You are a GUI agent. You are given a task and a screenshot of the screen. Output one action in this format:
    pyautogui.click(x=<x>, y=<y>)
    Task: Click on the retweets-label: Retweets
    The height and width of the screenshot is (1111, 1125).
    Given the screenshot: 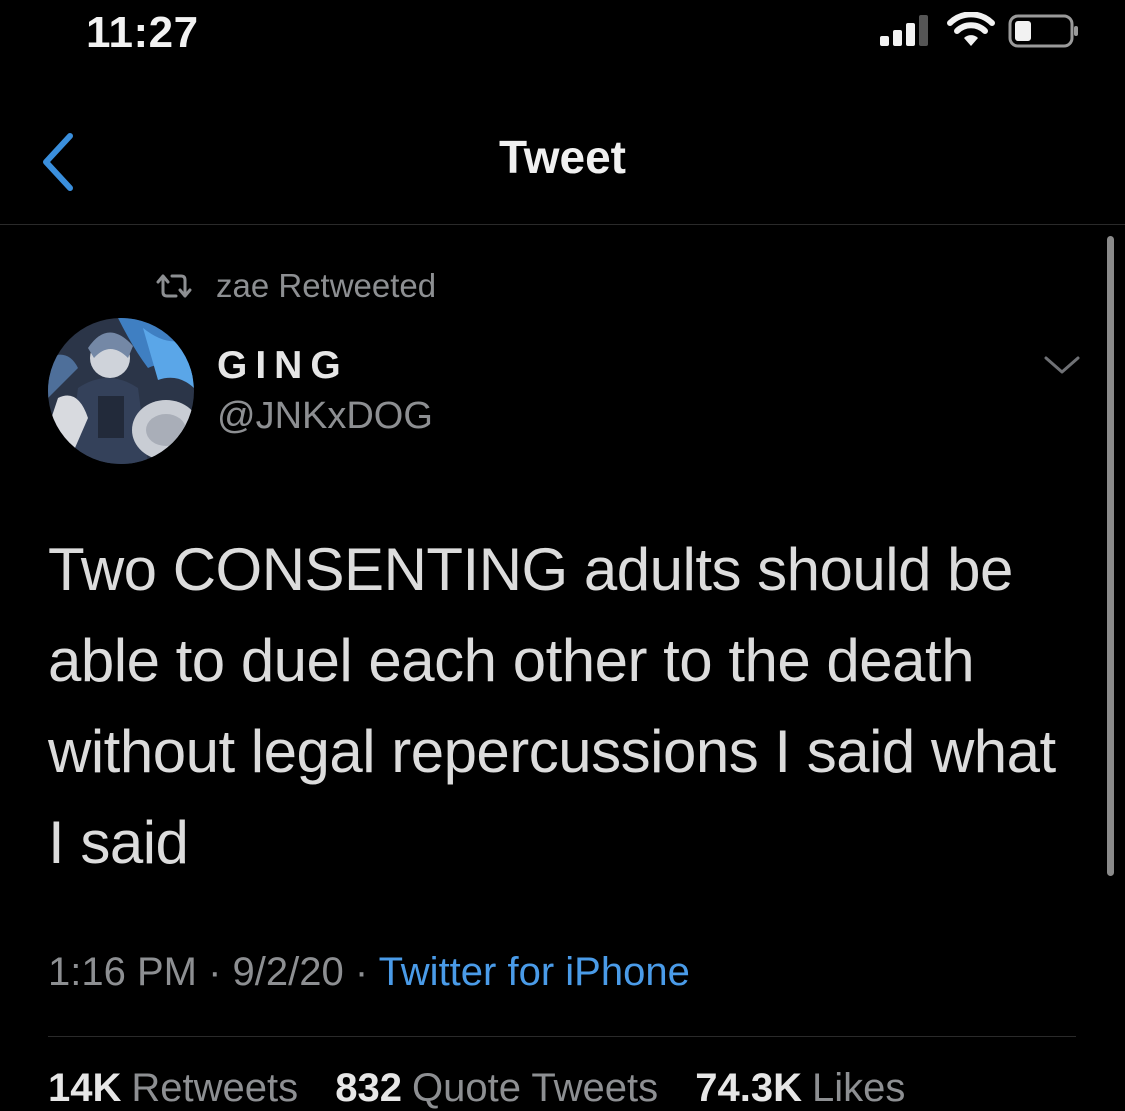 What is the action you would take?
    pyautogui.click(x=215, y=1088)
    